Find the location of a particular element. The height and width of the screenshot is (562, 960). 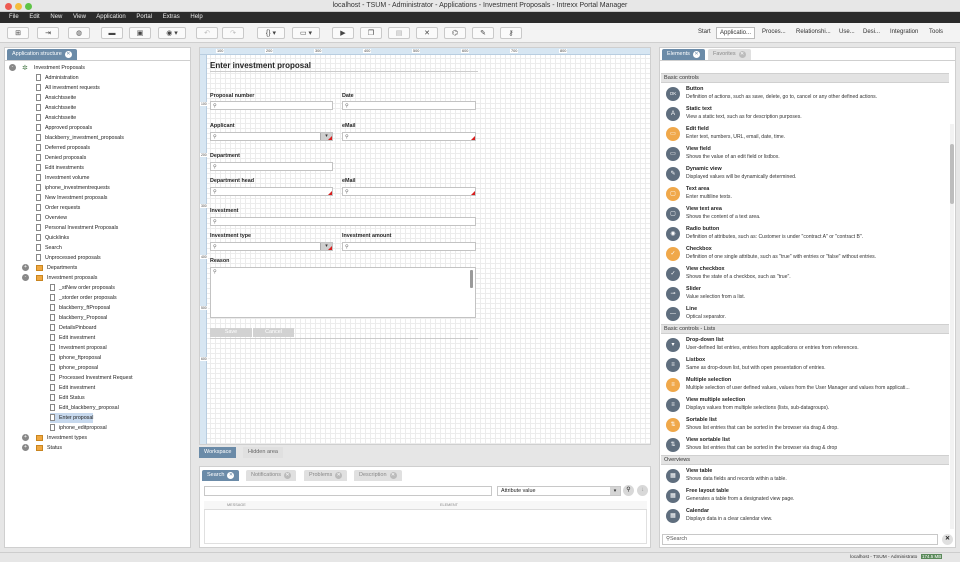

email-department-head-field: ⚲ is located at coordinates (409, 191).